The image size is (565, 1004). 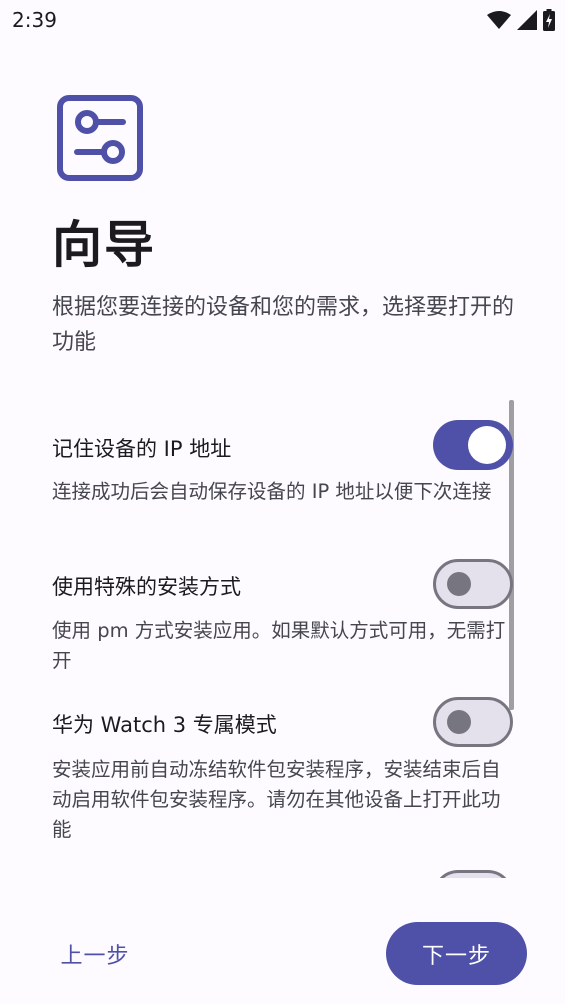 I want to click on setting-title: 使用特殊的安装方式, so click(x=146, y=587).